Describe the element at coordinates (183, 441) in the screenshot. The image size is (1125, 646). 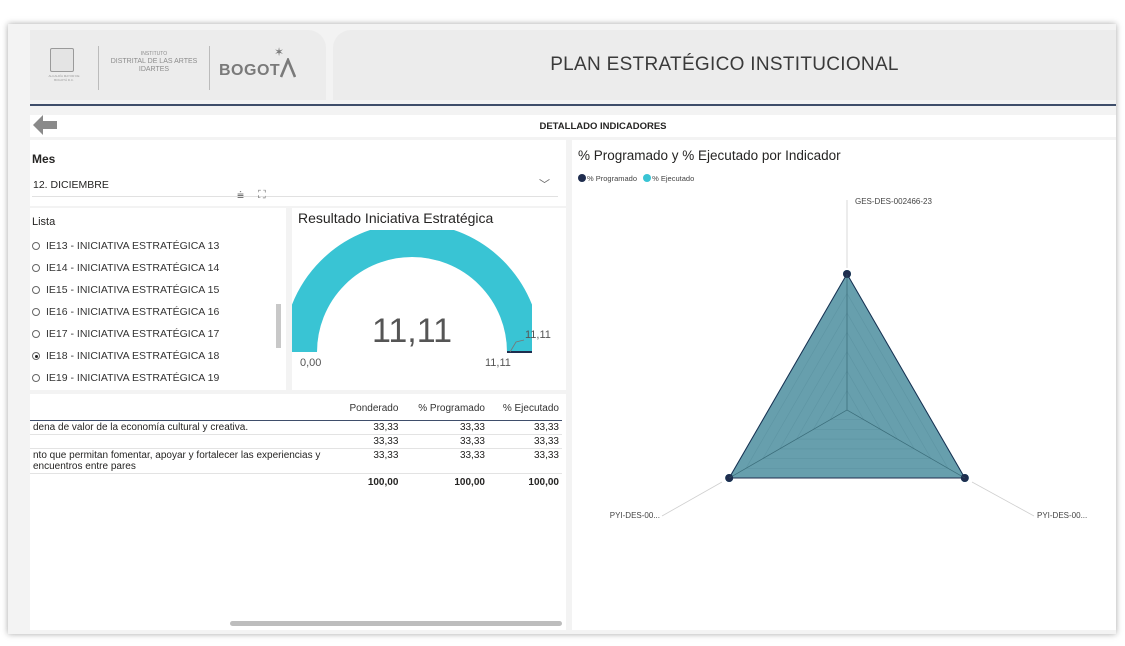
I see `table-cell-desc` at that location.